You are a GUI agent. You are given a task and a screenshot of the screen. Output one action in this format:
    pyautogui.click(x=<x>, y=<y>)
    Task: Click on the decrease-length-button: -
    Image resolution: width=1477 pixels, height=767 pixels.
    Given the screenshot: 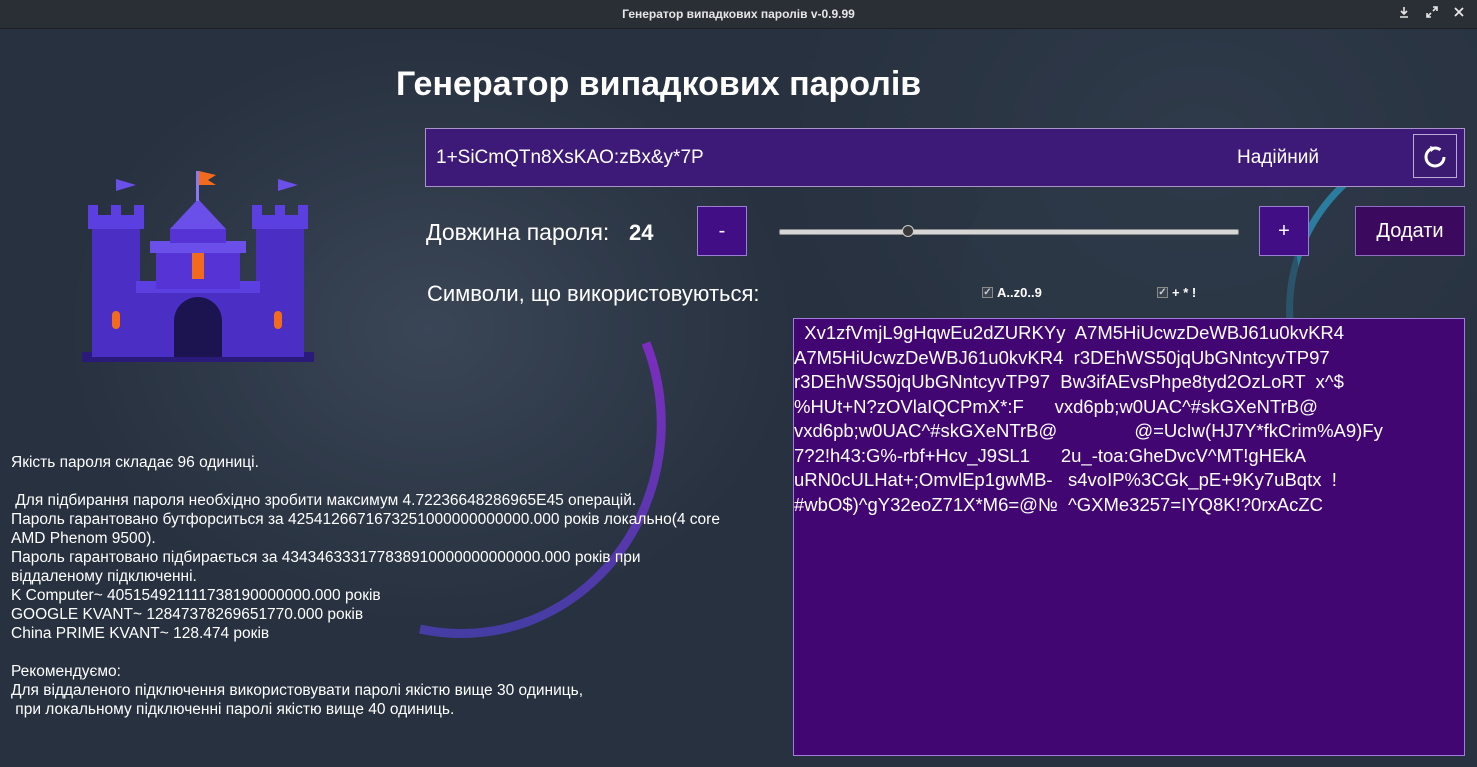 What is the action you would take?
    pyautogui.click(x=722, y=231)
    